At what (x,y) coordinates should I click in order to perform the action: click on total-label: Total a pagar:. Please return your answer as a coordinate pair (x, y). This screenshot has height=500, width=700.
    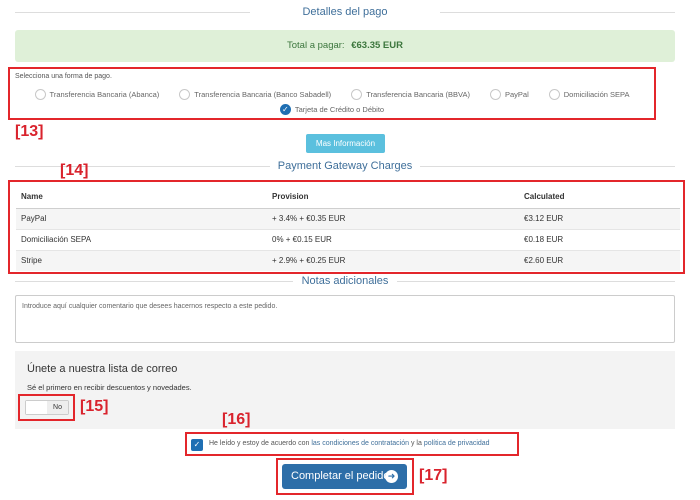
    Looking at the image, I should click on (316, 45).